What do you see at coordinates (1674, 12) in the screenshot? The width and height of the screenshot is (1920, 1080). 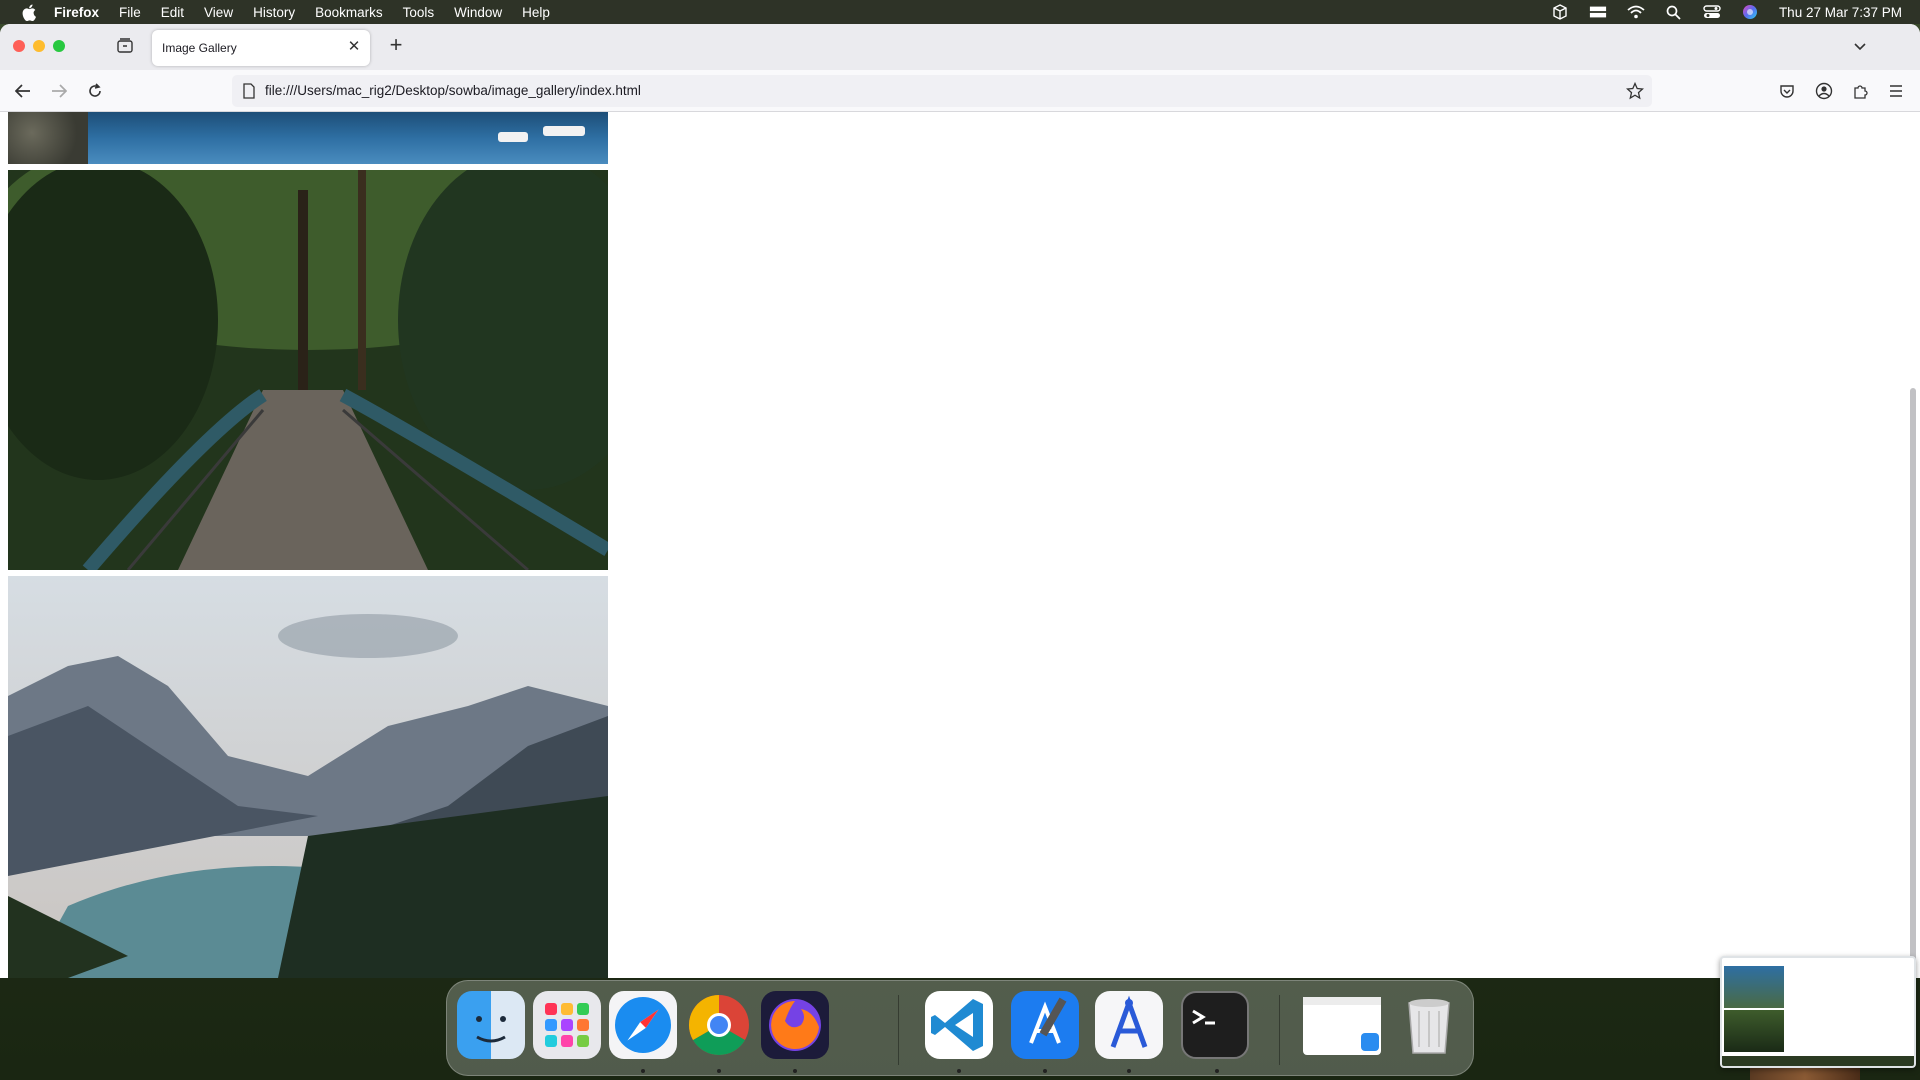 I see `spotlight-search-icon` at bounding box center [1674, 12].